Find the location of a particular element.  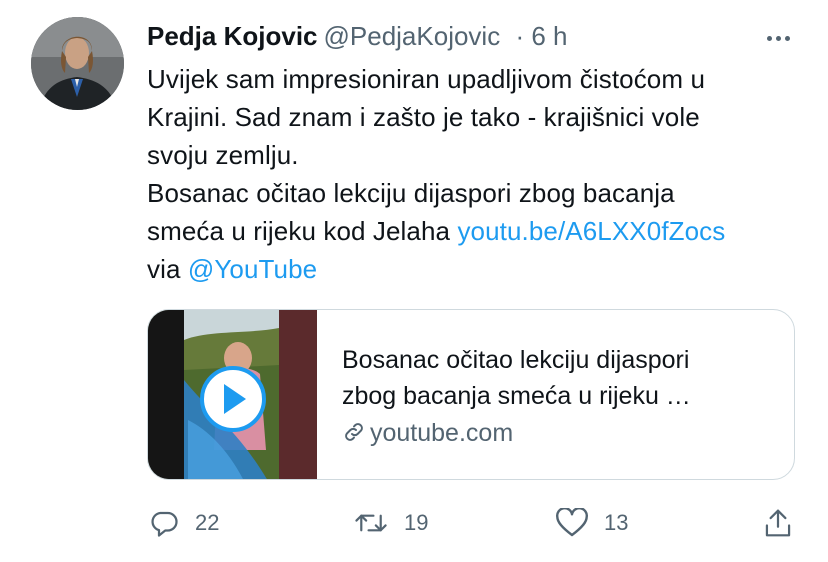

tweet-header: Pedja Kojovic @PedjaKojovic · 6 h is located at coordinates (357, 36).